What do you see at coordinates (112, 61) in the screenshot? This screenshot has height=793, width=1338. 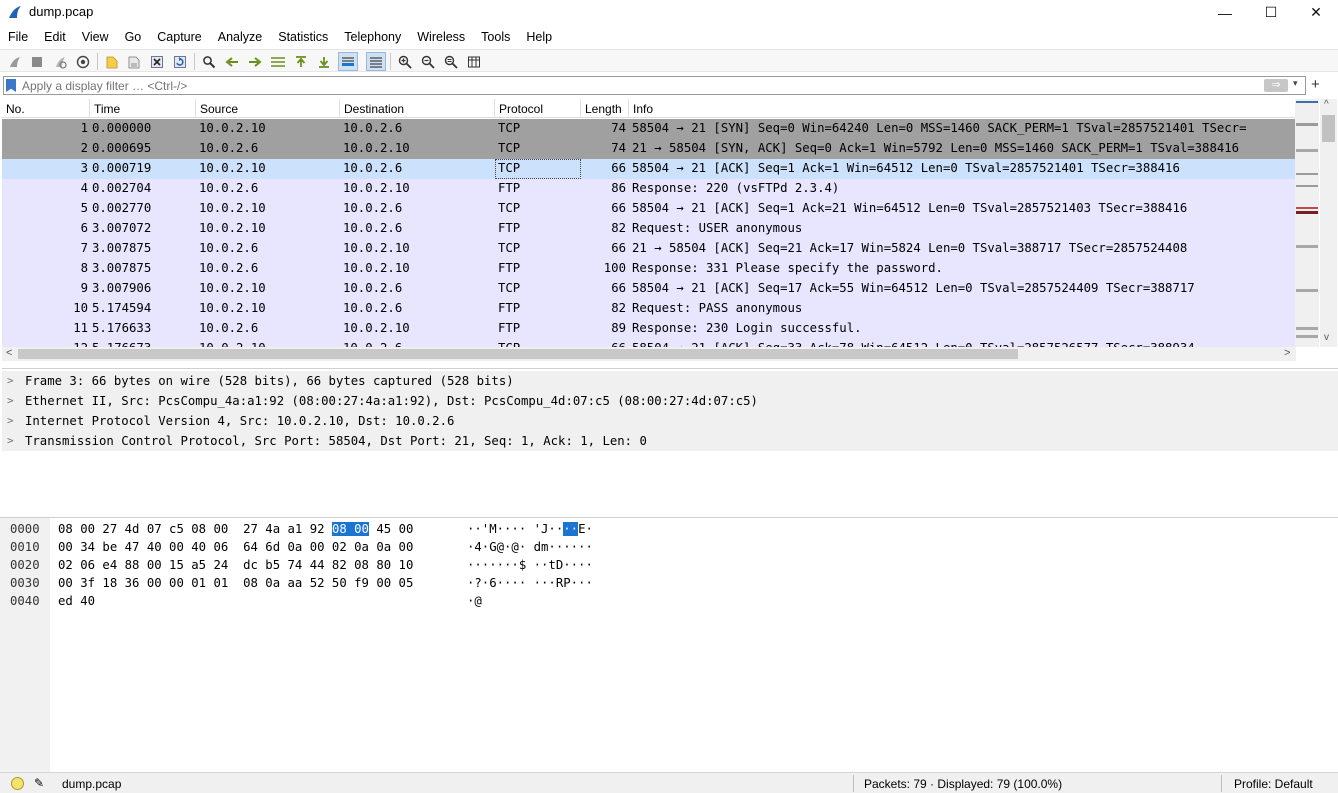 I see `open-file-icon` at bounding box center [112, 61].